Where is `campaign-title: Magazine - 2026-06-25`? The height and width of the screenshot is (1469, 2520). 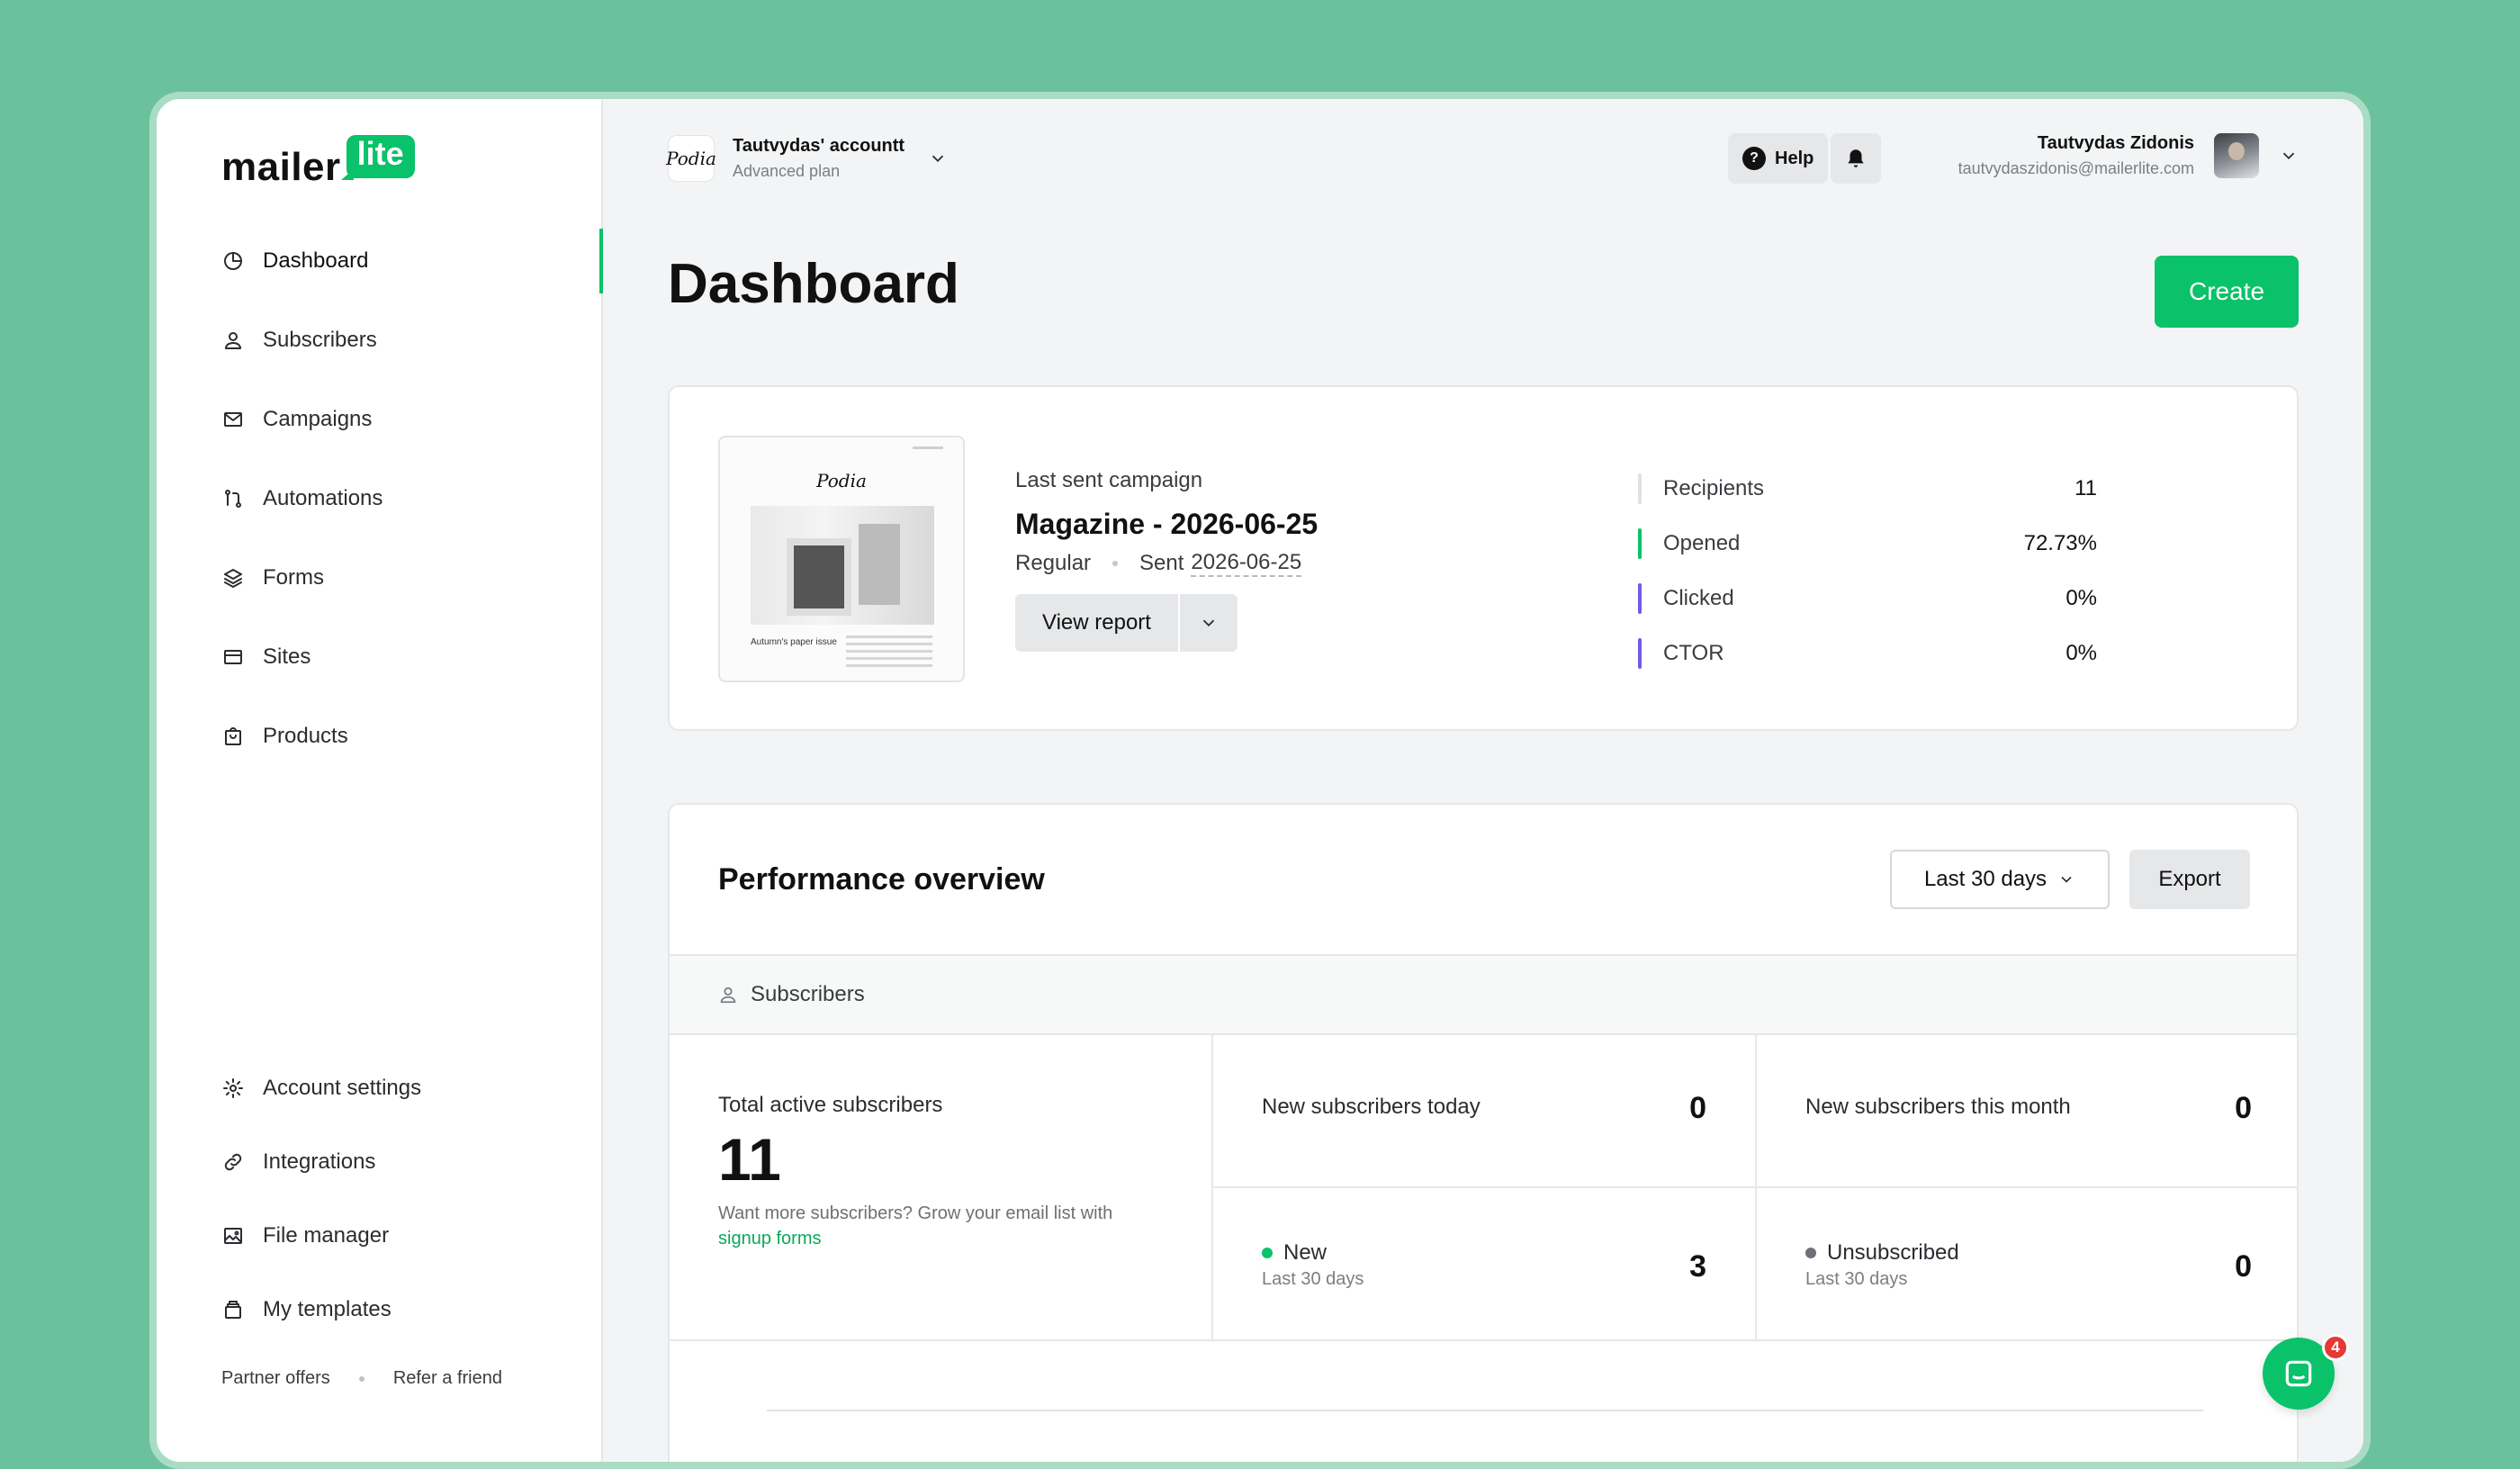
campaign-title: Magazine - 2026-06-25 is located at coordinates (1166, 524).